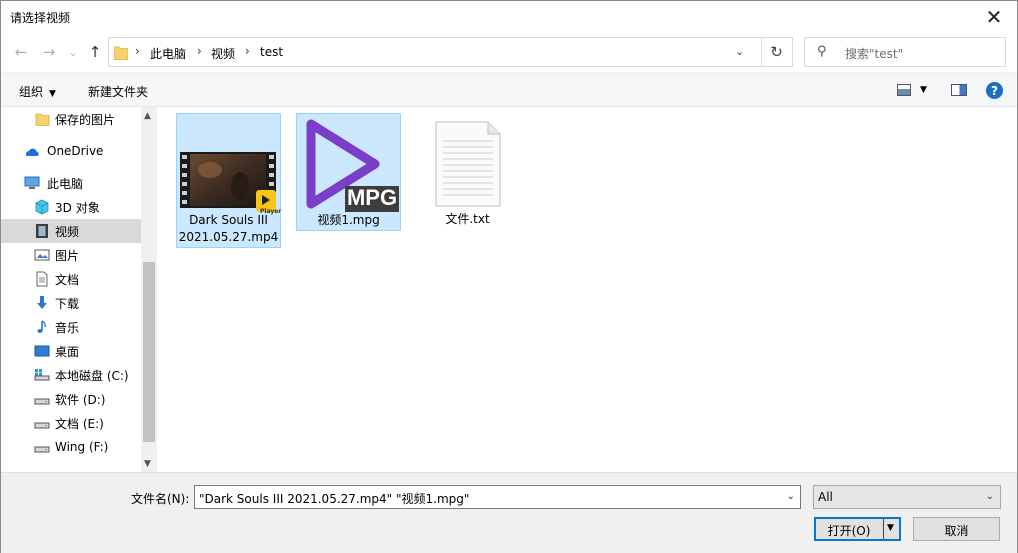  What do you see at coordinates (509, 16) in the screenshot?
I see `title-bar: 请选择视频 ✕` at bounding box center [509, 16].